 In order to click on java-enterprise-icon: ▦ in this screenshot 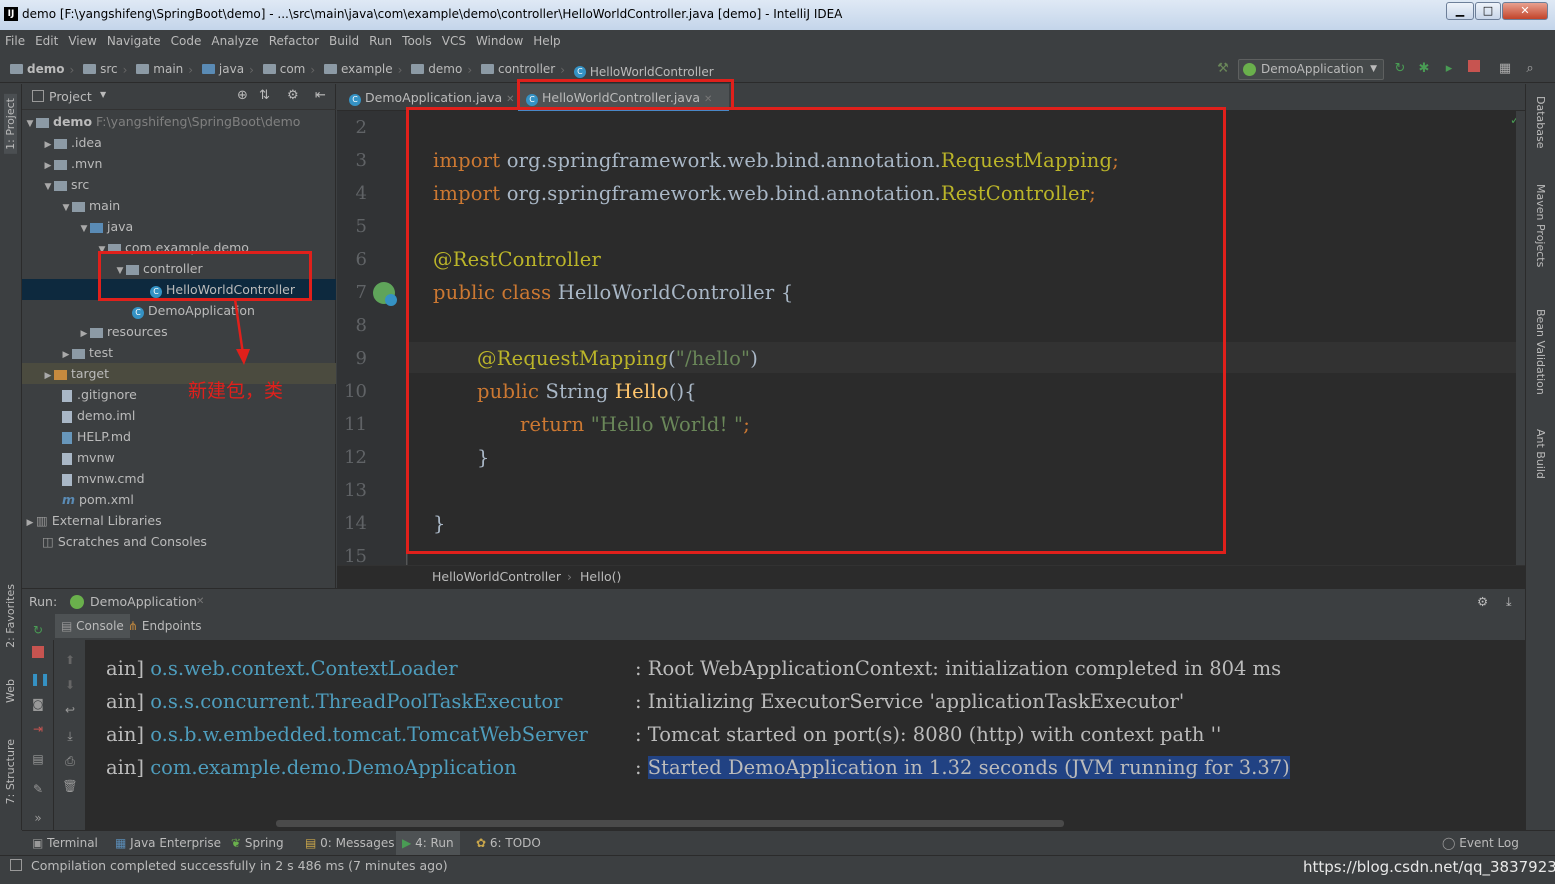, I will do `click(121, 843)`.